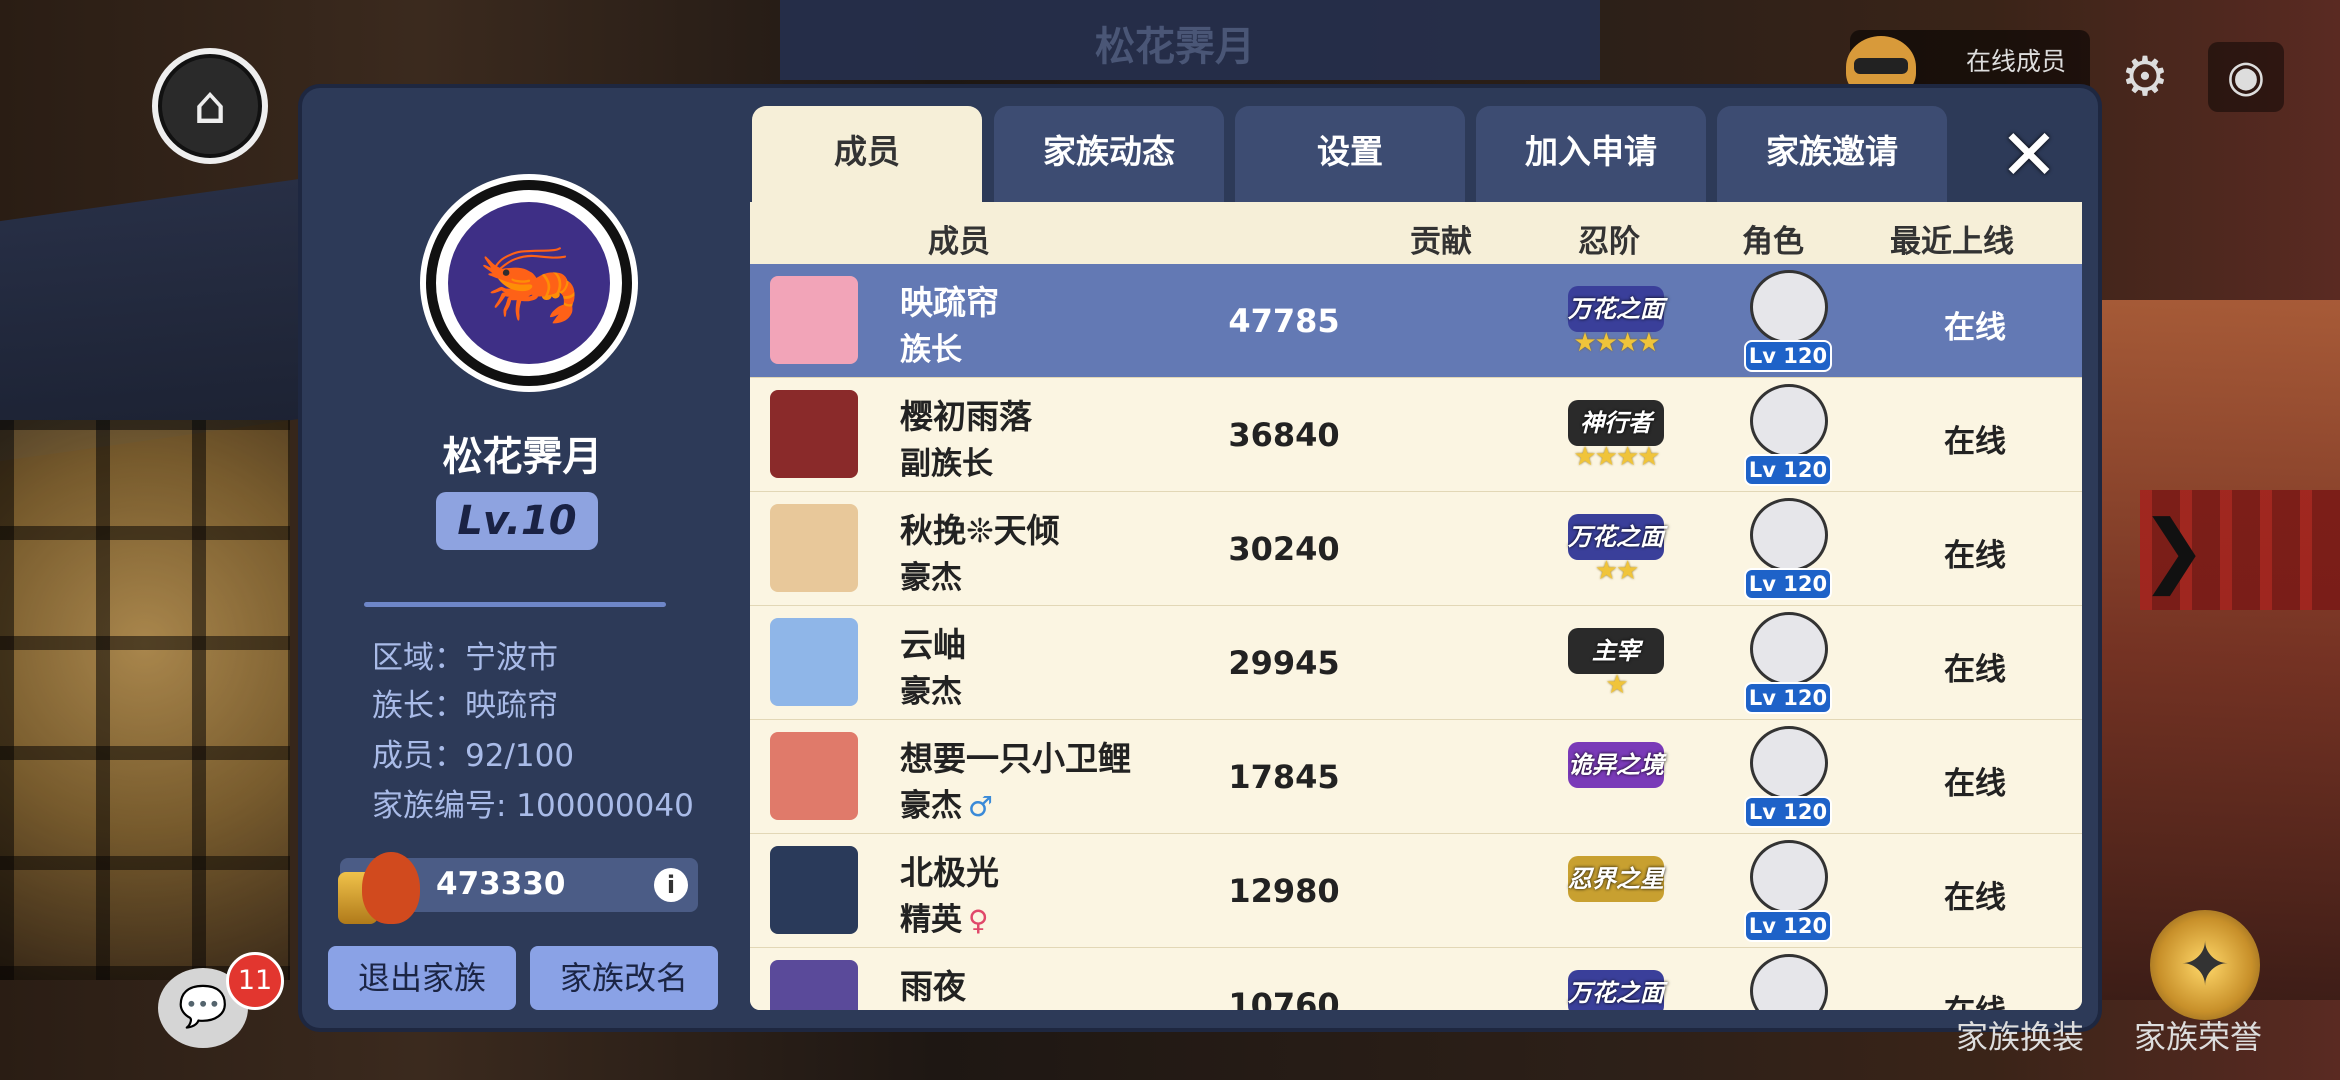 The image size is (2340, 1080). I want to click on quit-family-button: 退出家族, so click(422, 978).